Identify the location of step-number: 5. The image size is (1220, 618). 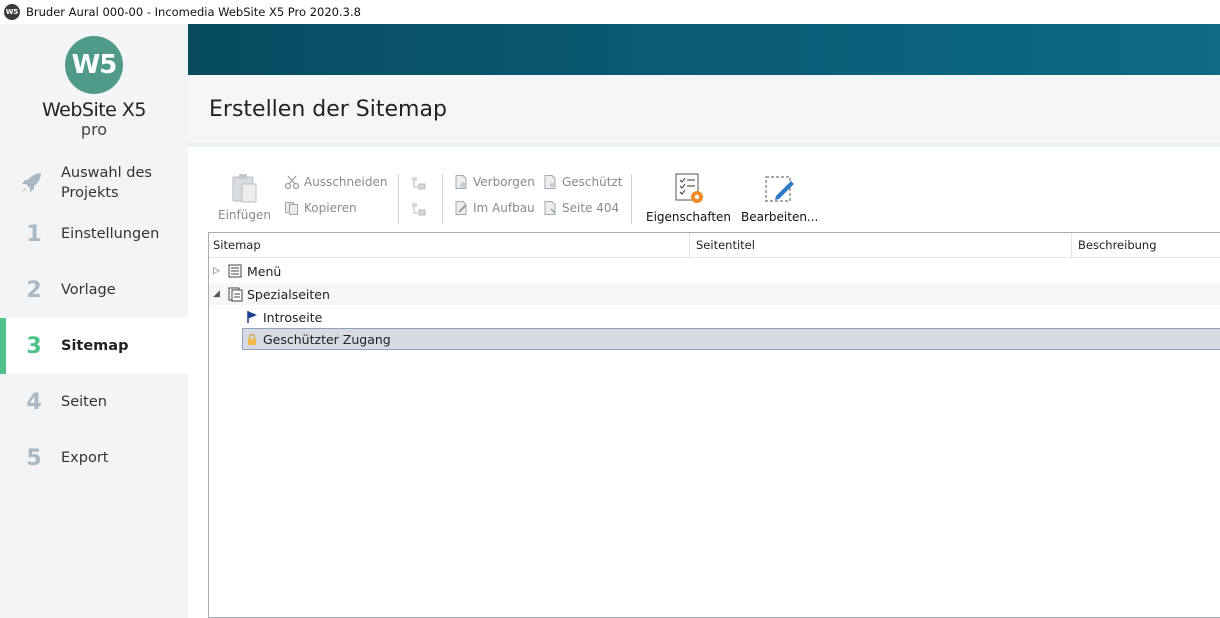
(34, 458).